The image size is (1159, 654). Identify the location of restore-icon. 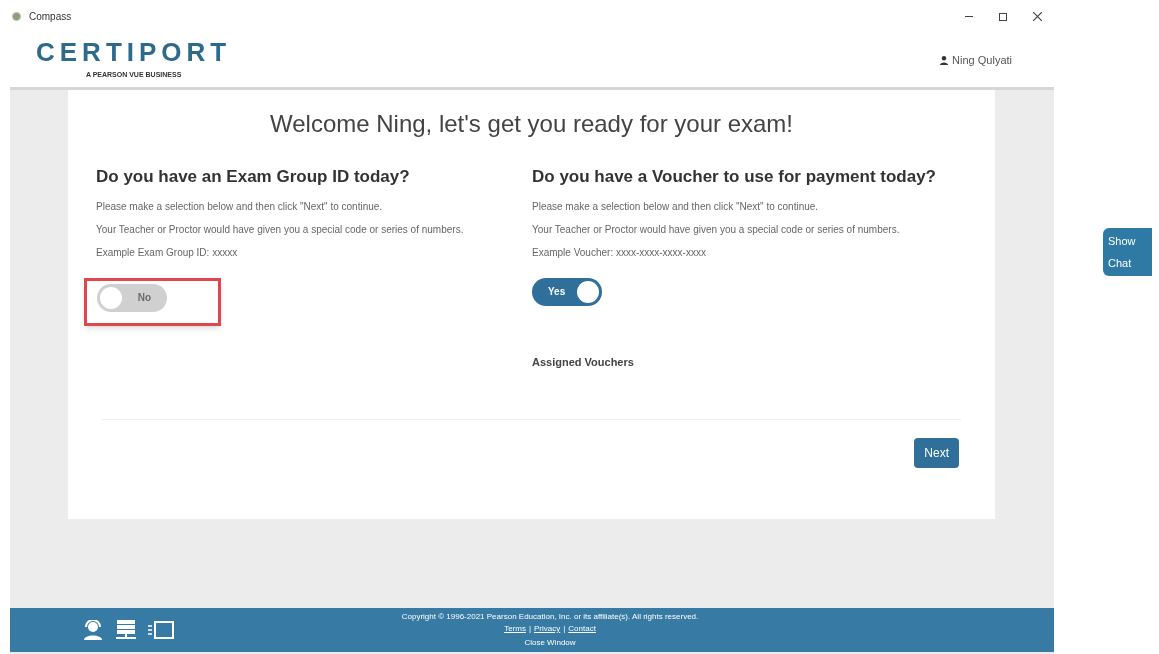
(1003, 16).